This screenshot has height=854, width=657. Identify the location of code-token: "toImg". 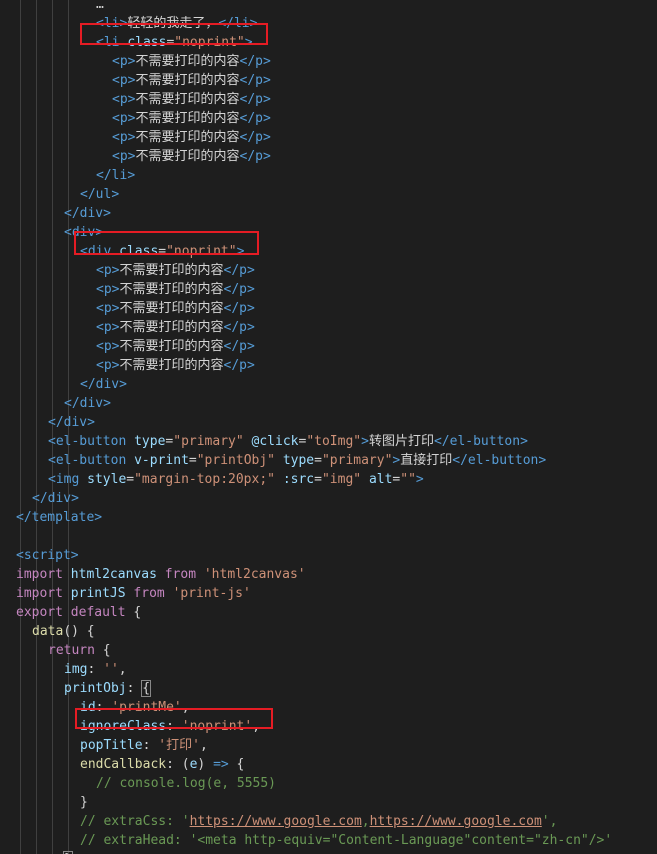
(334, 441).